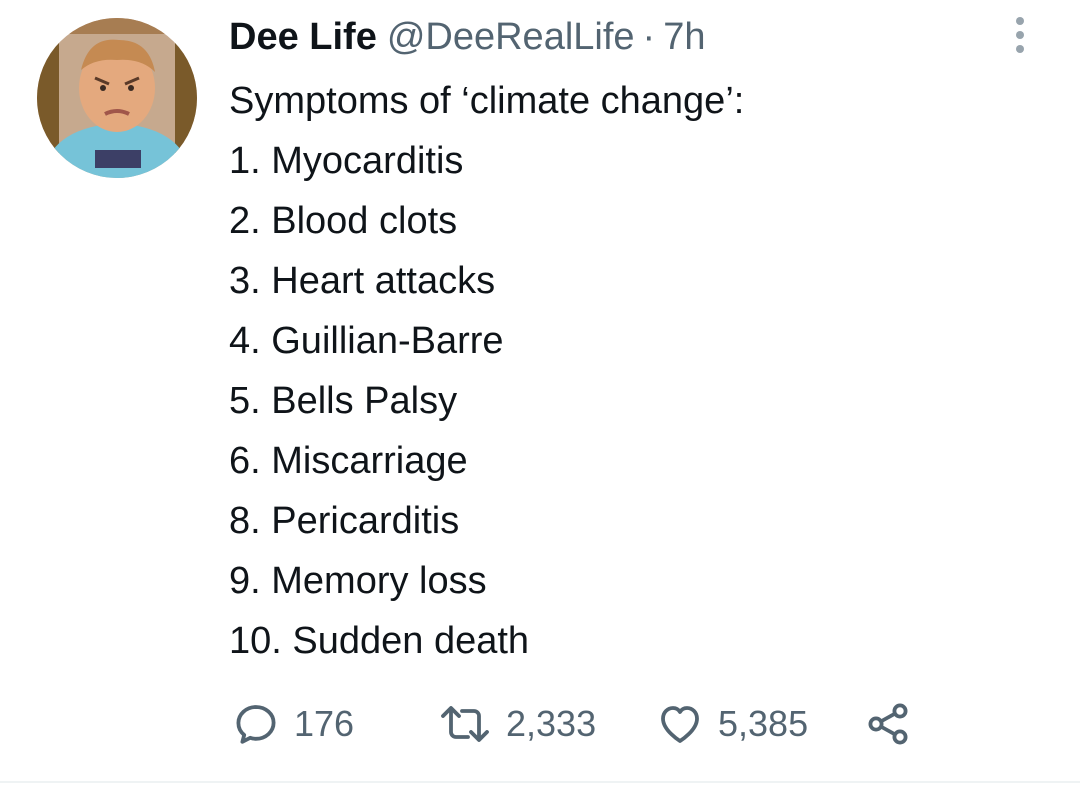 The image size is (1080, 791). What do you see at coordinates (344, 521) in the screenshot?
I see `tweet-text-line: 8. Pericarditis` at bounding box center [344, 521].